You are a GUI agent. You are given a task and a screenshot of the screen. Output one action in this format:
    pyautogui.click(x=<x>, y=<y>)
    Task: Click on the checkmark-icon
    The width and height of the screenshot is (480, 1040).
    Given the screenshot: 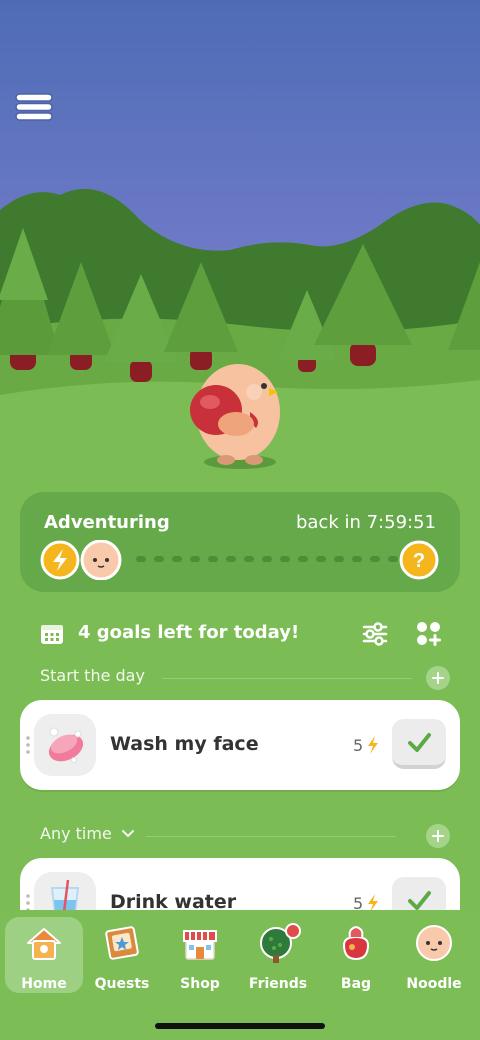 What is the action you would take?
    pyautogui.click(x=419, y=742)
    